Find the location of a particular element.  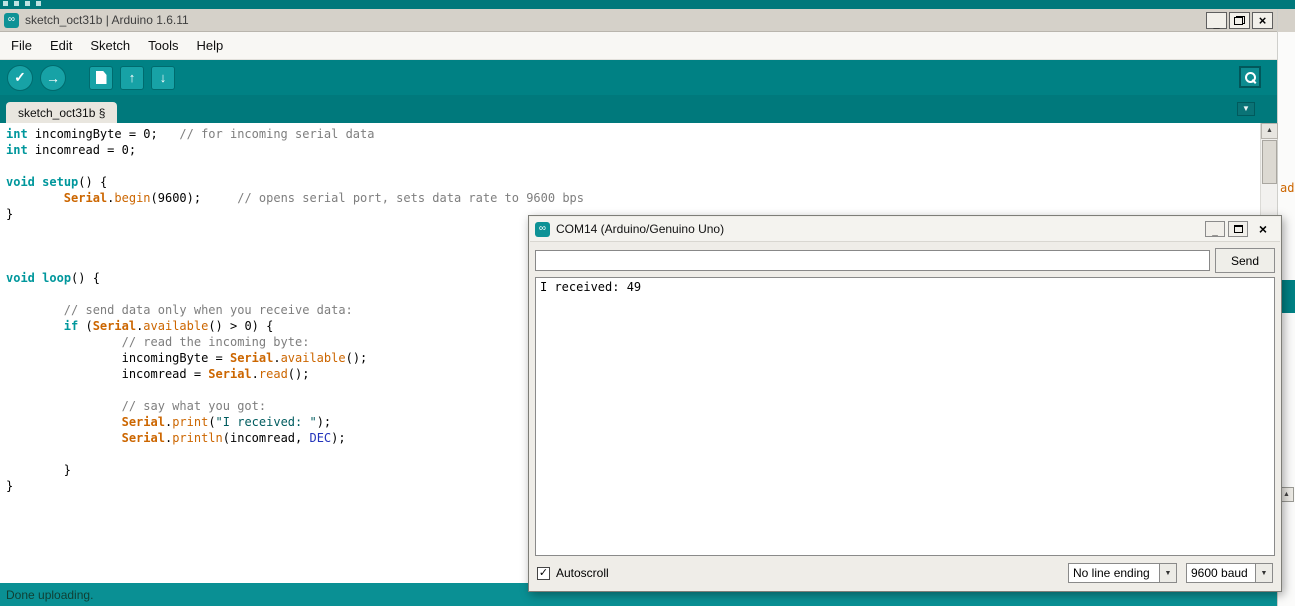

send-button: Send is located at coordinates (1245, 260).